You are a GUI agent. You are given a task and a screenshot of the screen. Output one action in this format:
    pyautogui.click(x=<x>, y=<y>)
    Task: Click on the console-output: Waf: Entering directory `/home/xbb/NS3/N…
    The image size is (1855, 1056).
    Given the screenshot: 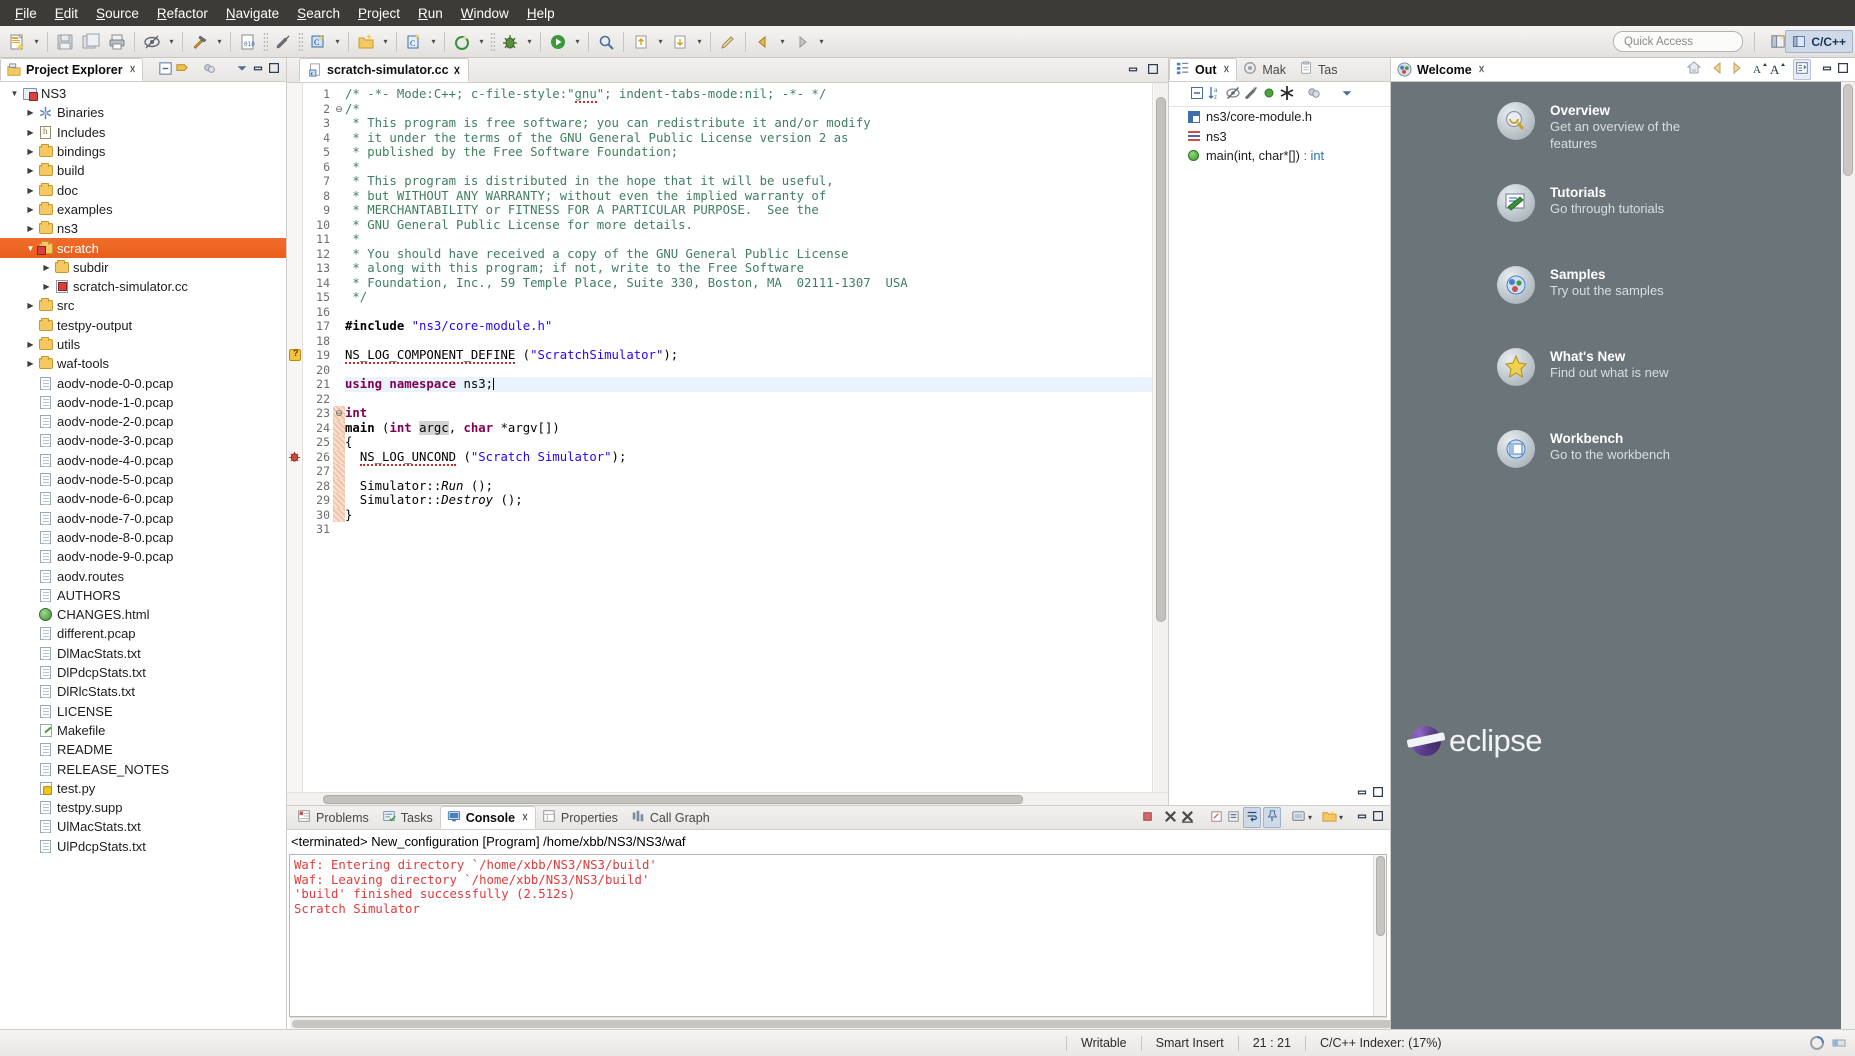 What is the action you would take?
    pyautogui.click(x=838, y=935)
    